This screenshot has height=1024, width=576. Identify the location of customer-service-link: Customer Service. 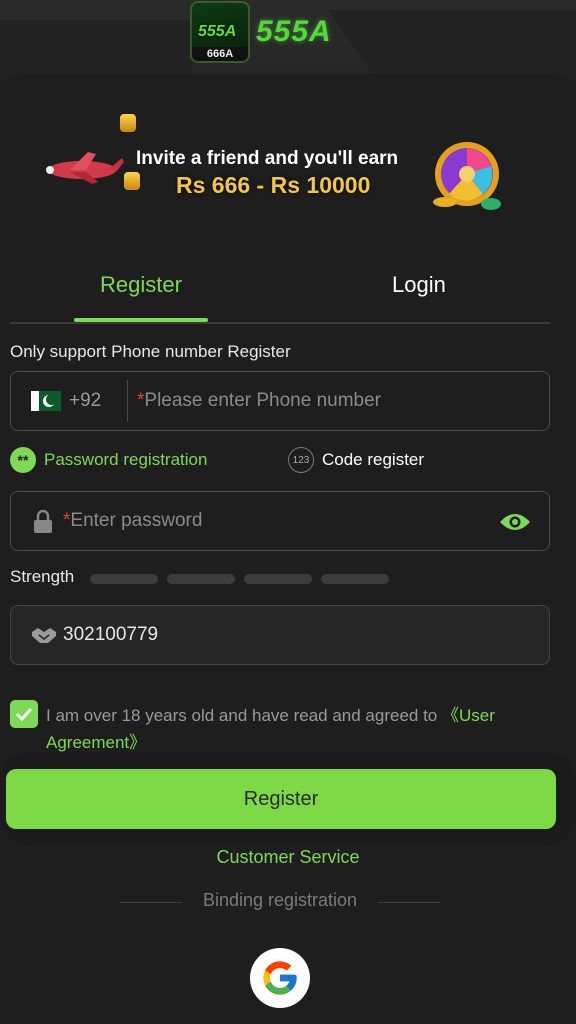
(288, 857).